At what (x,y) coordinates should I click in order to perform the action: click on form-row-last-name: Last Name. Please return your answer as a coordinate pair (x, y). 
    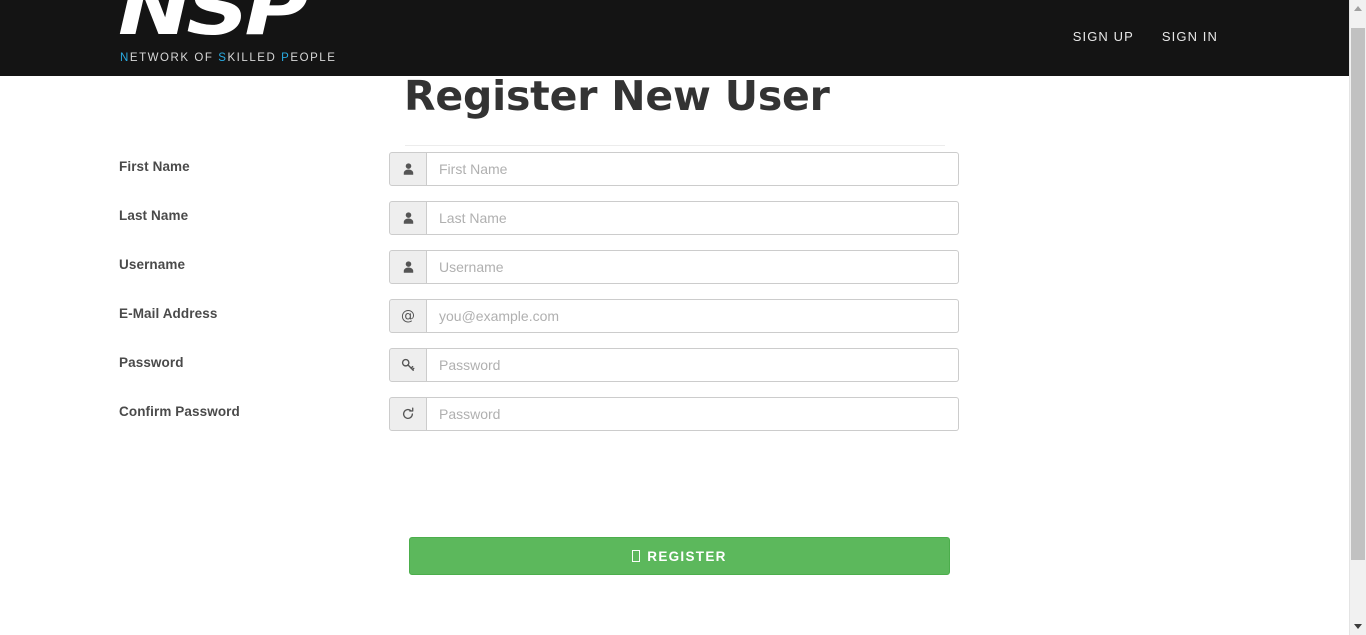
    Looking at the image, I should click on (674, 218).